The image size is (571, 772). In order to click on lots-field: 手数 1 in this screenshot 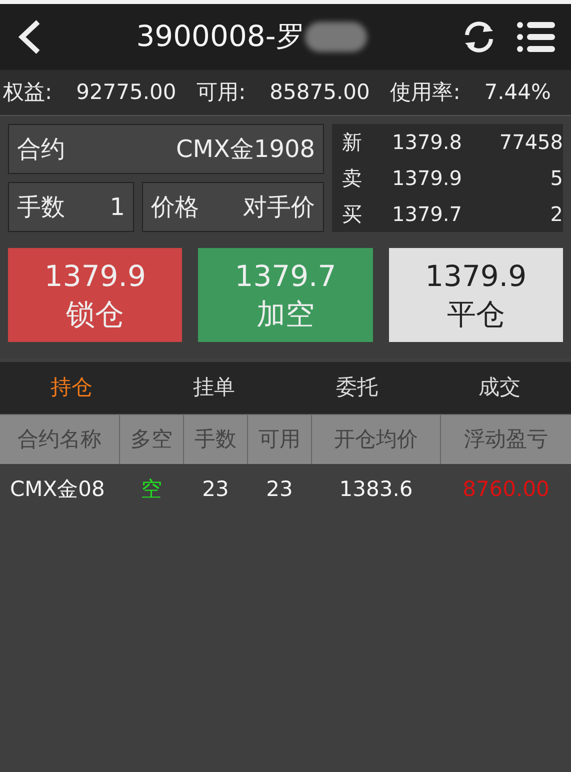, I will do `click(71, 207)`.